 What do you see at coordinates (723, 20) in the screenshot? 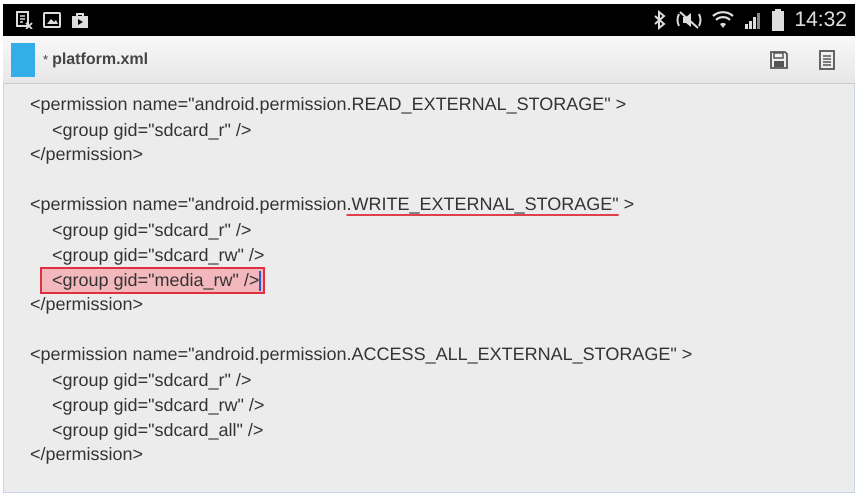
I see `wifi-icon` at bounding box center [723, 20].